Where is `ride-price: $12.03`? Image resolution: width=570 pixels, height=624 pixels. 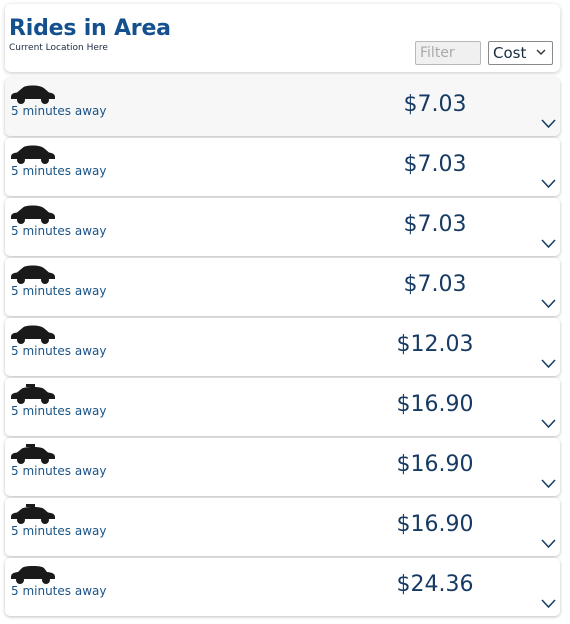 ride-price: $12.03 is located at coordinates (435, 344).